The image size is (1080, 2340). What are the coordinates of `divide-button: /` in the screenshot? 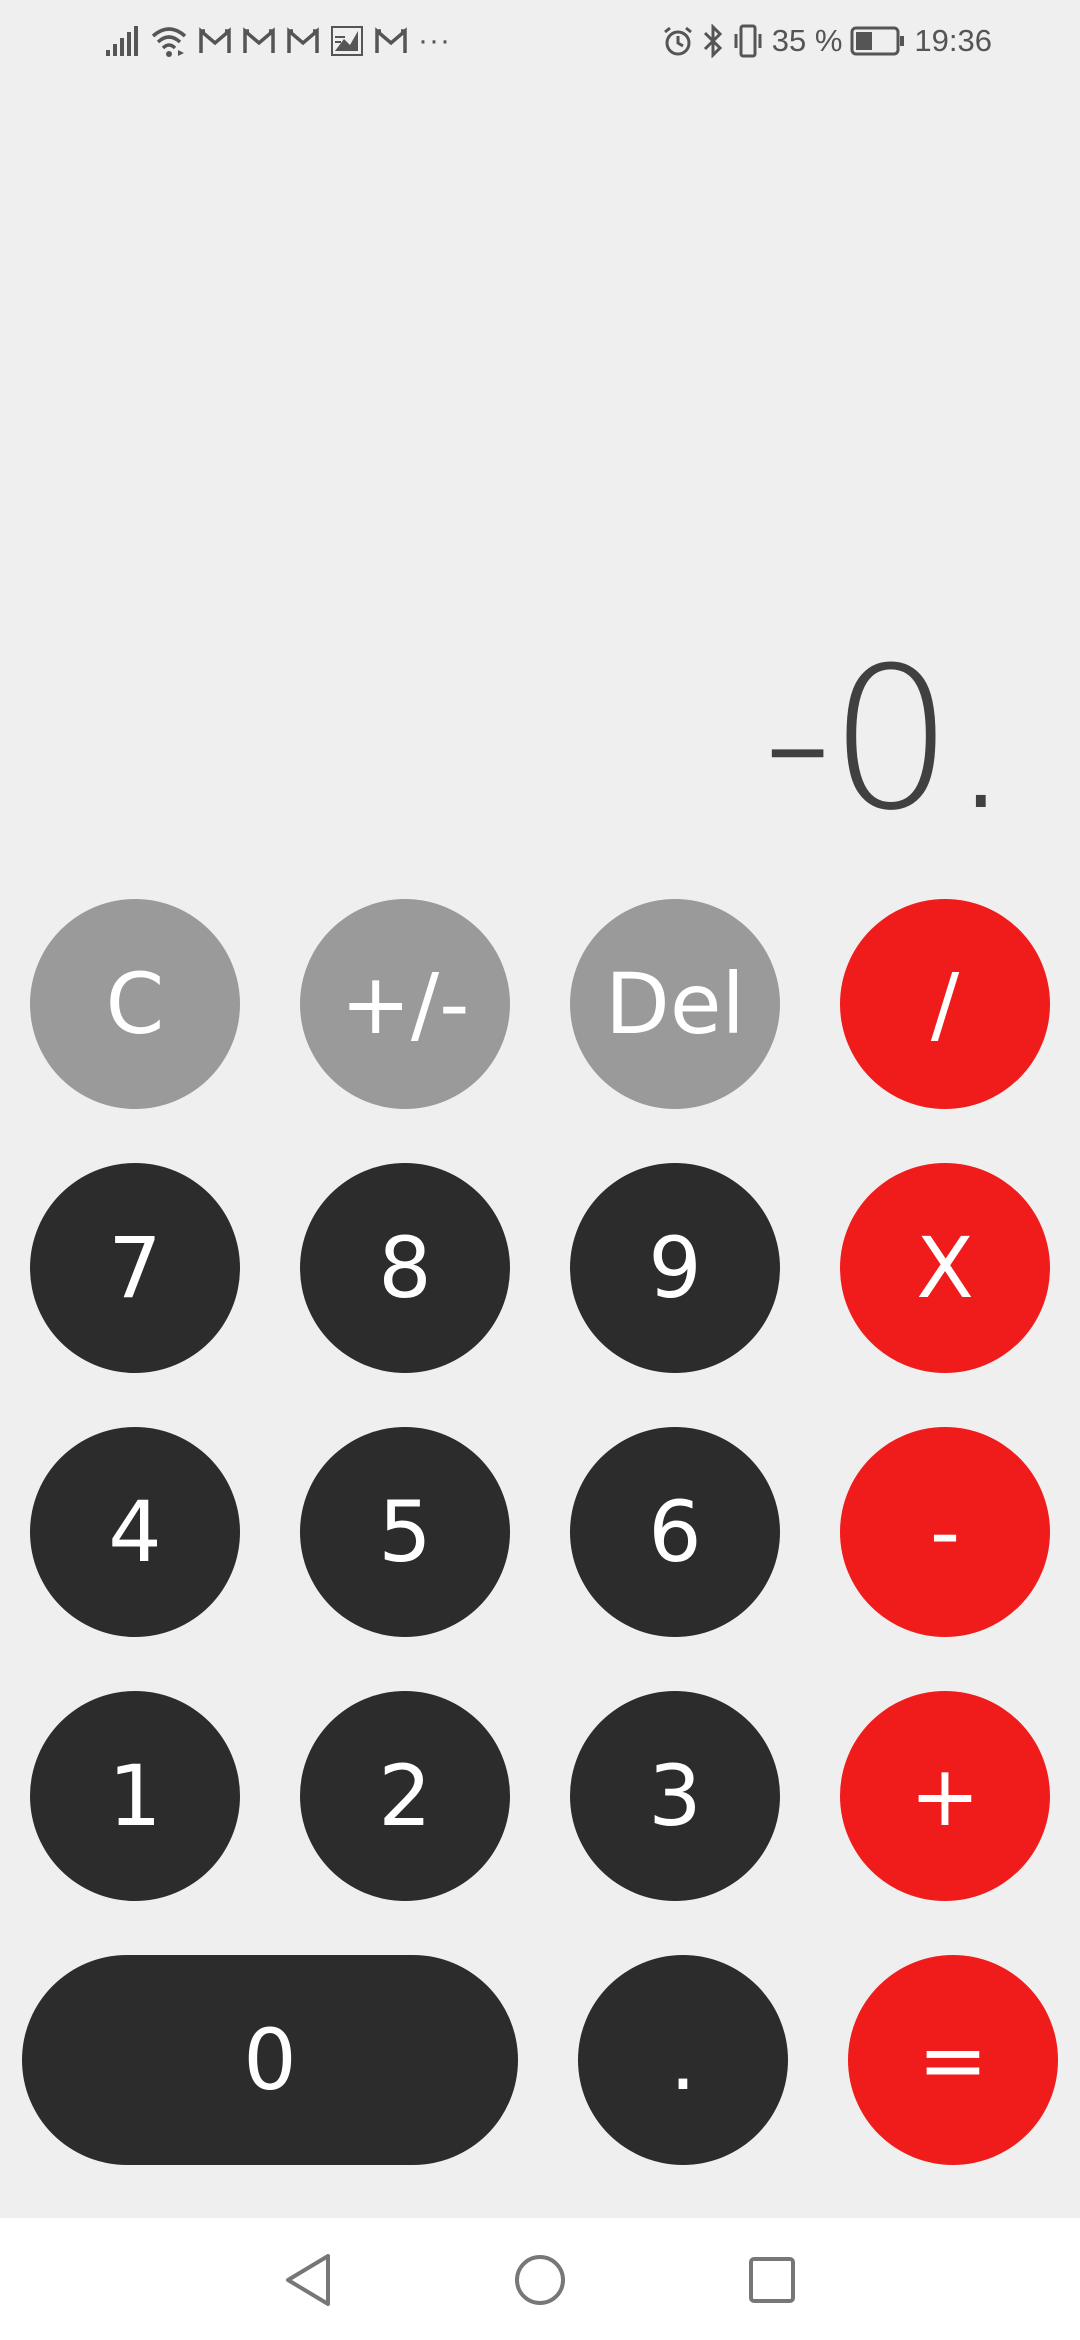 It's located at (945, 1004).